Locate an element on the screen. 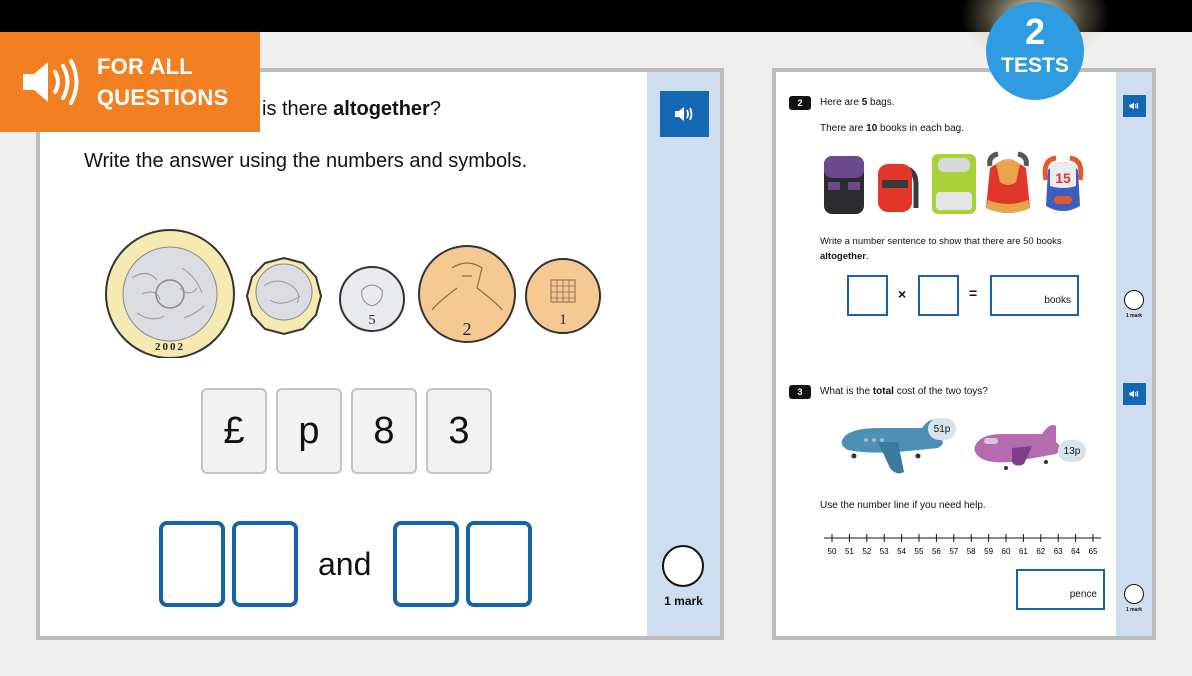  number-line-label: 54 is located at coordinates (901, 551).